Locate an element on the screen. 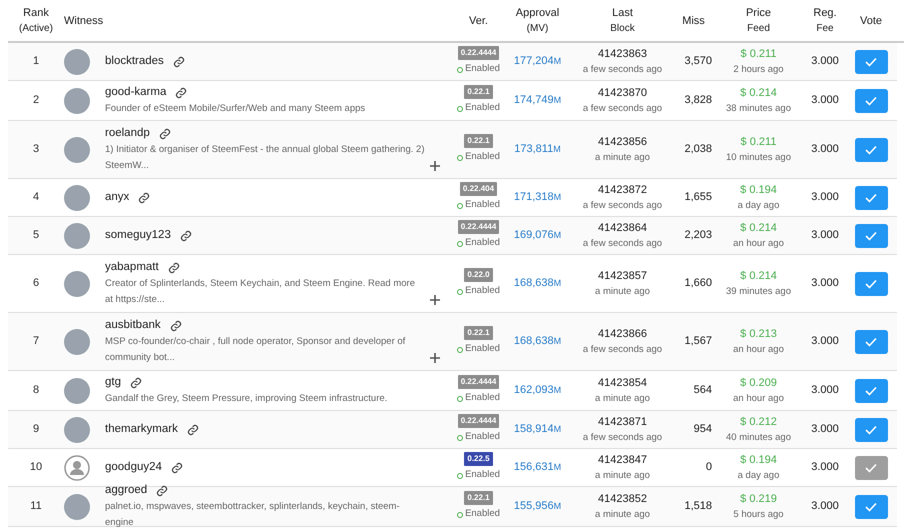  rank: 9 is located at coordinates (36, 430).